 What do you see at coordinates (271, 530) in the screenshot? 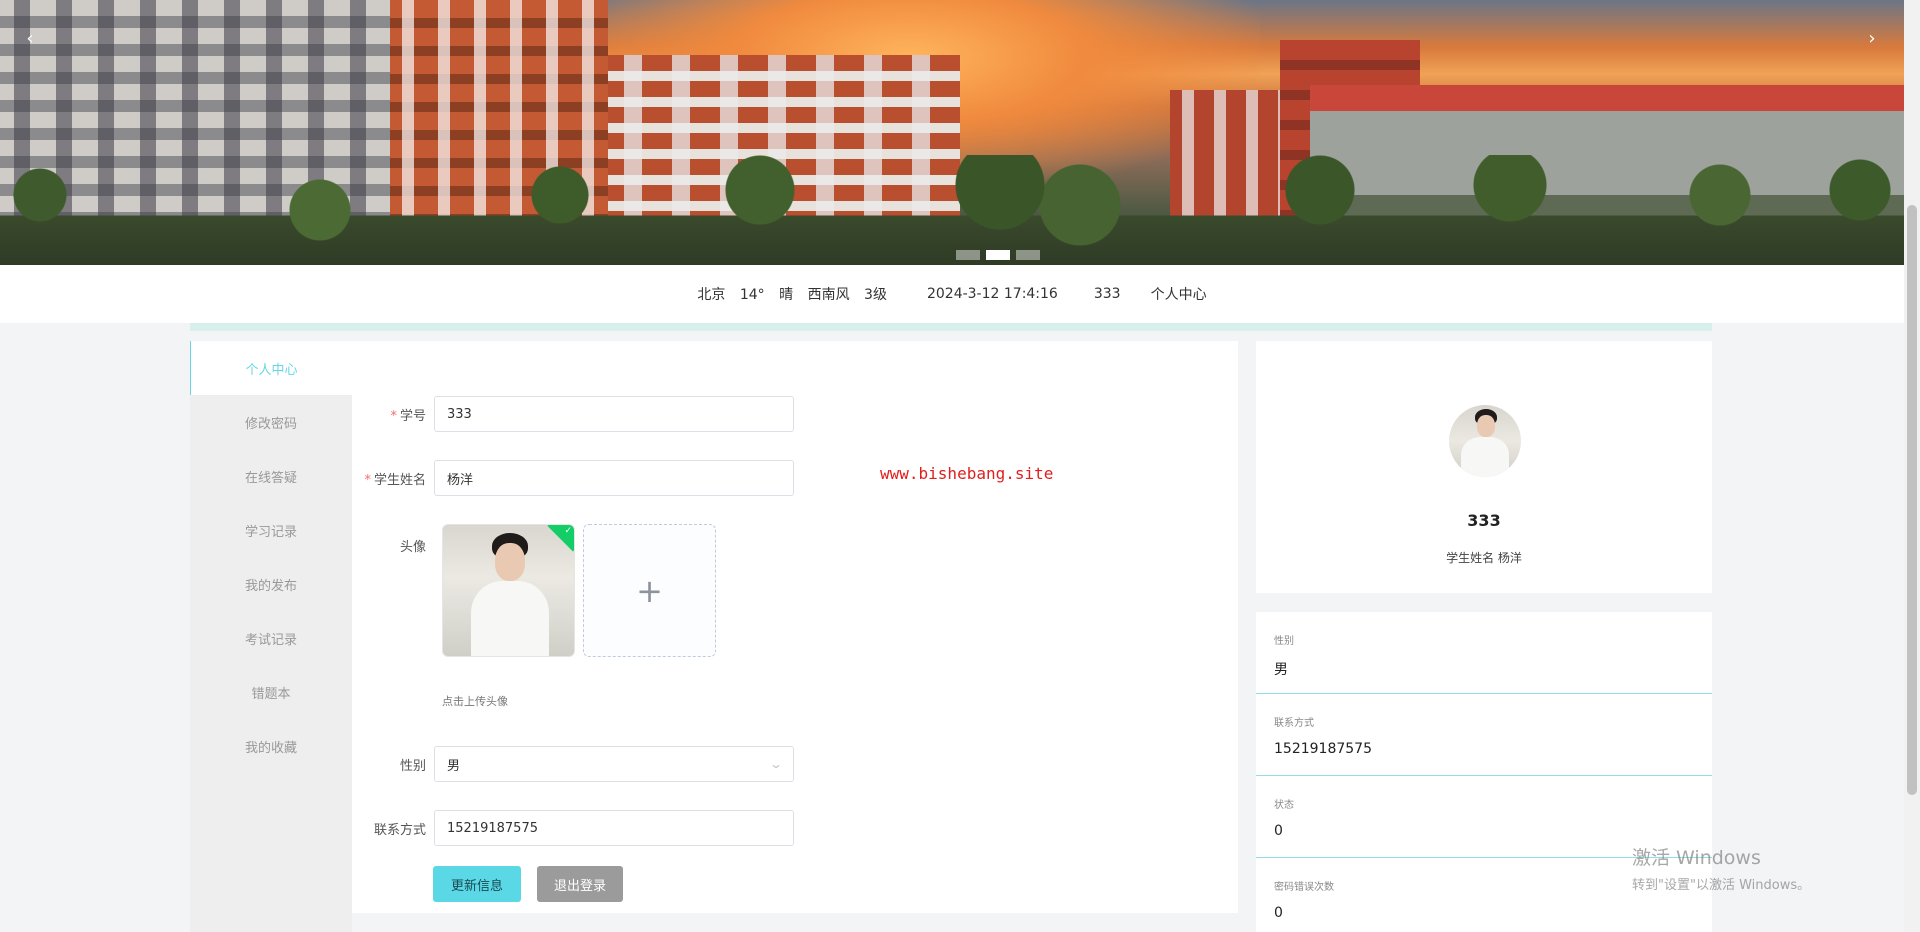
I see `sidebar-item-study-records: 学习记录` at bounding box center [271, 530].